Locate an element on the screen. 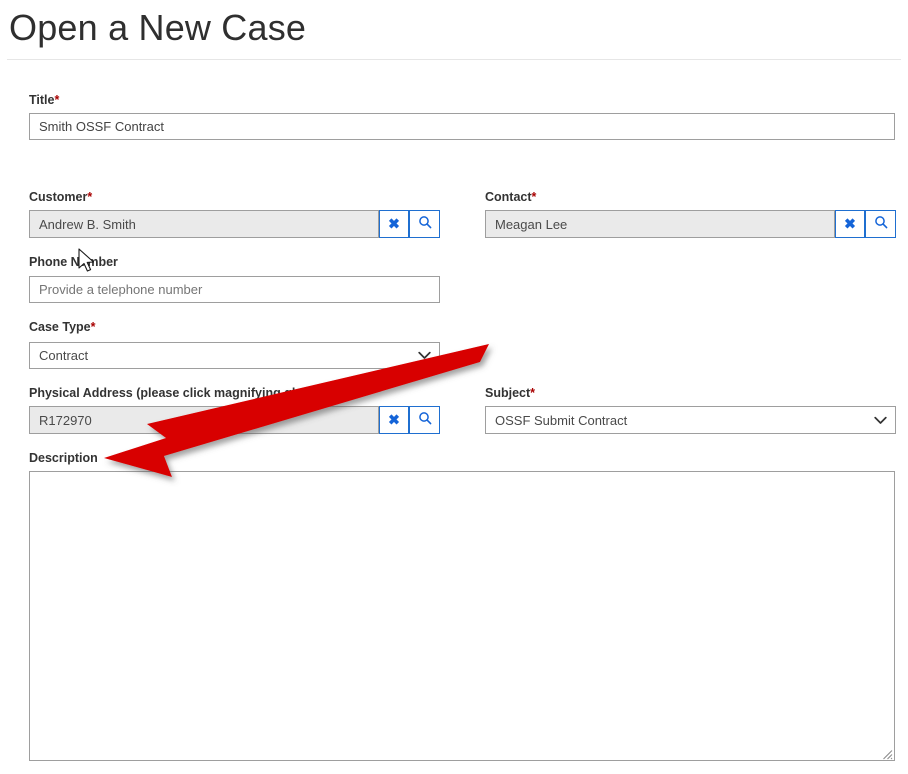  contact-label-text: Contact is located at coordinates (508, 197).